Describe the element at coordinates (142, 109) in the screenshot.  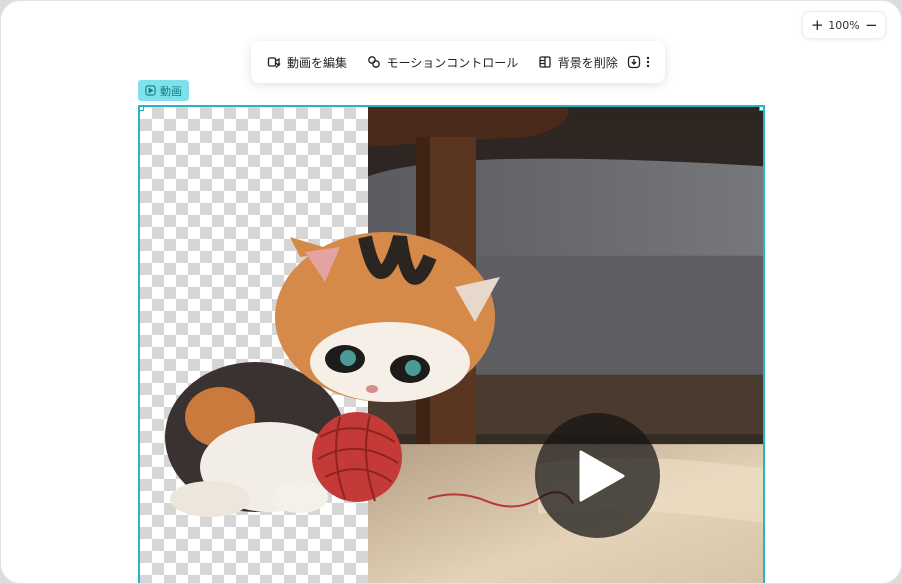
I see `resize-handle-top-left` at that location.